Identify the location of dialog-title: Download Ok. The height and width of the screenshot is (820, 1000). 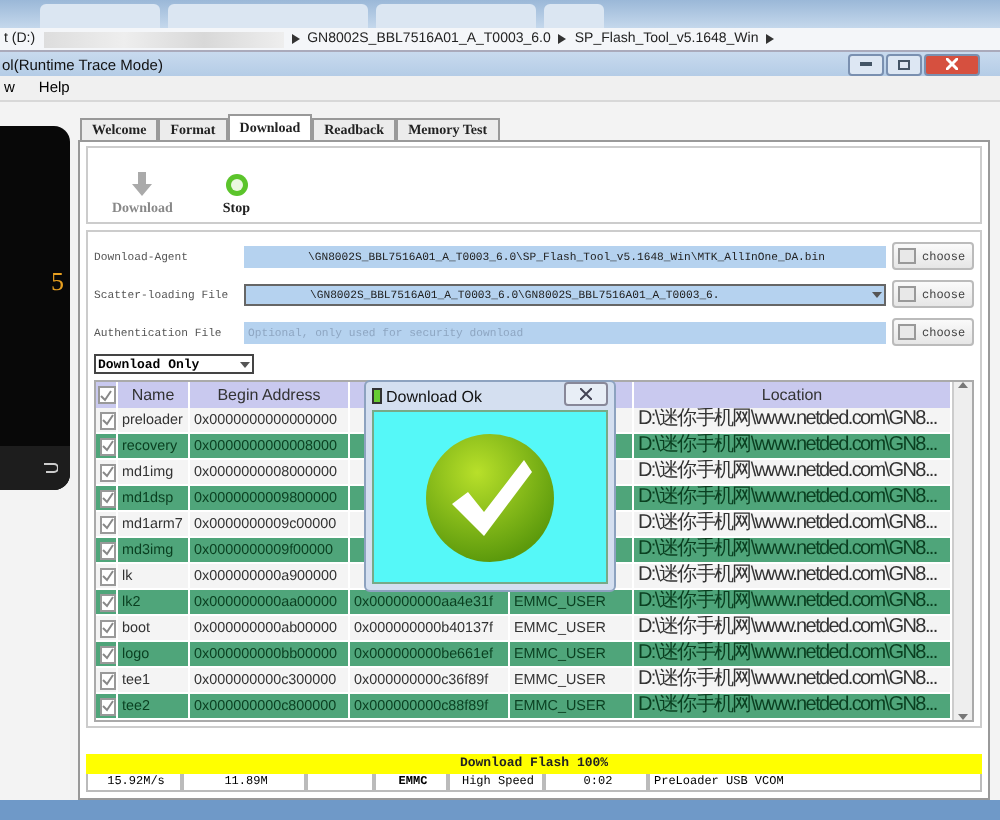
(434, 396).